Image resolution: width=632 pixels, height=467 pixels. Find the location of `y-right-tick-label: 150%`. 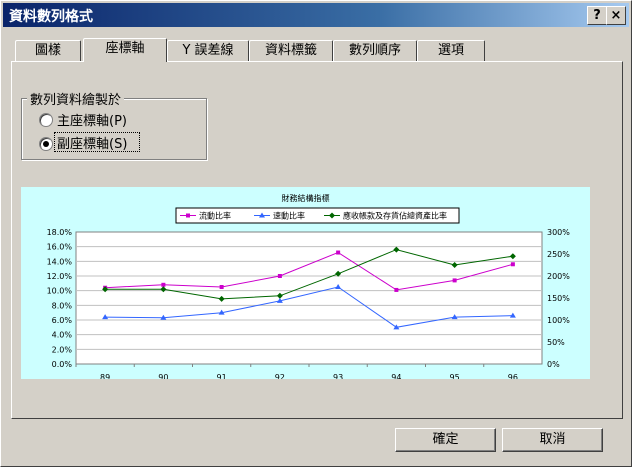

y-right-tick-label: 150% is located at coordinates (558, 298).